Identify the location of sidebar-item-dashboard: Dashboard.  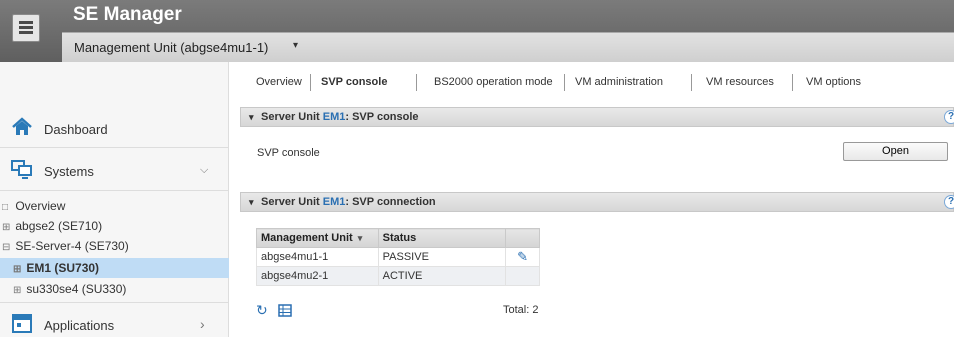
(114, 128).